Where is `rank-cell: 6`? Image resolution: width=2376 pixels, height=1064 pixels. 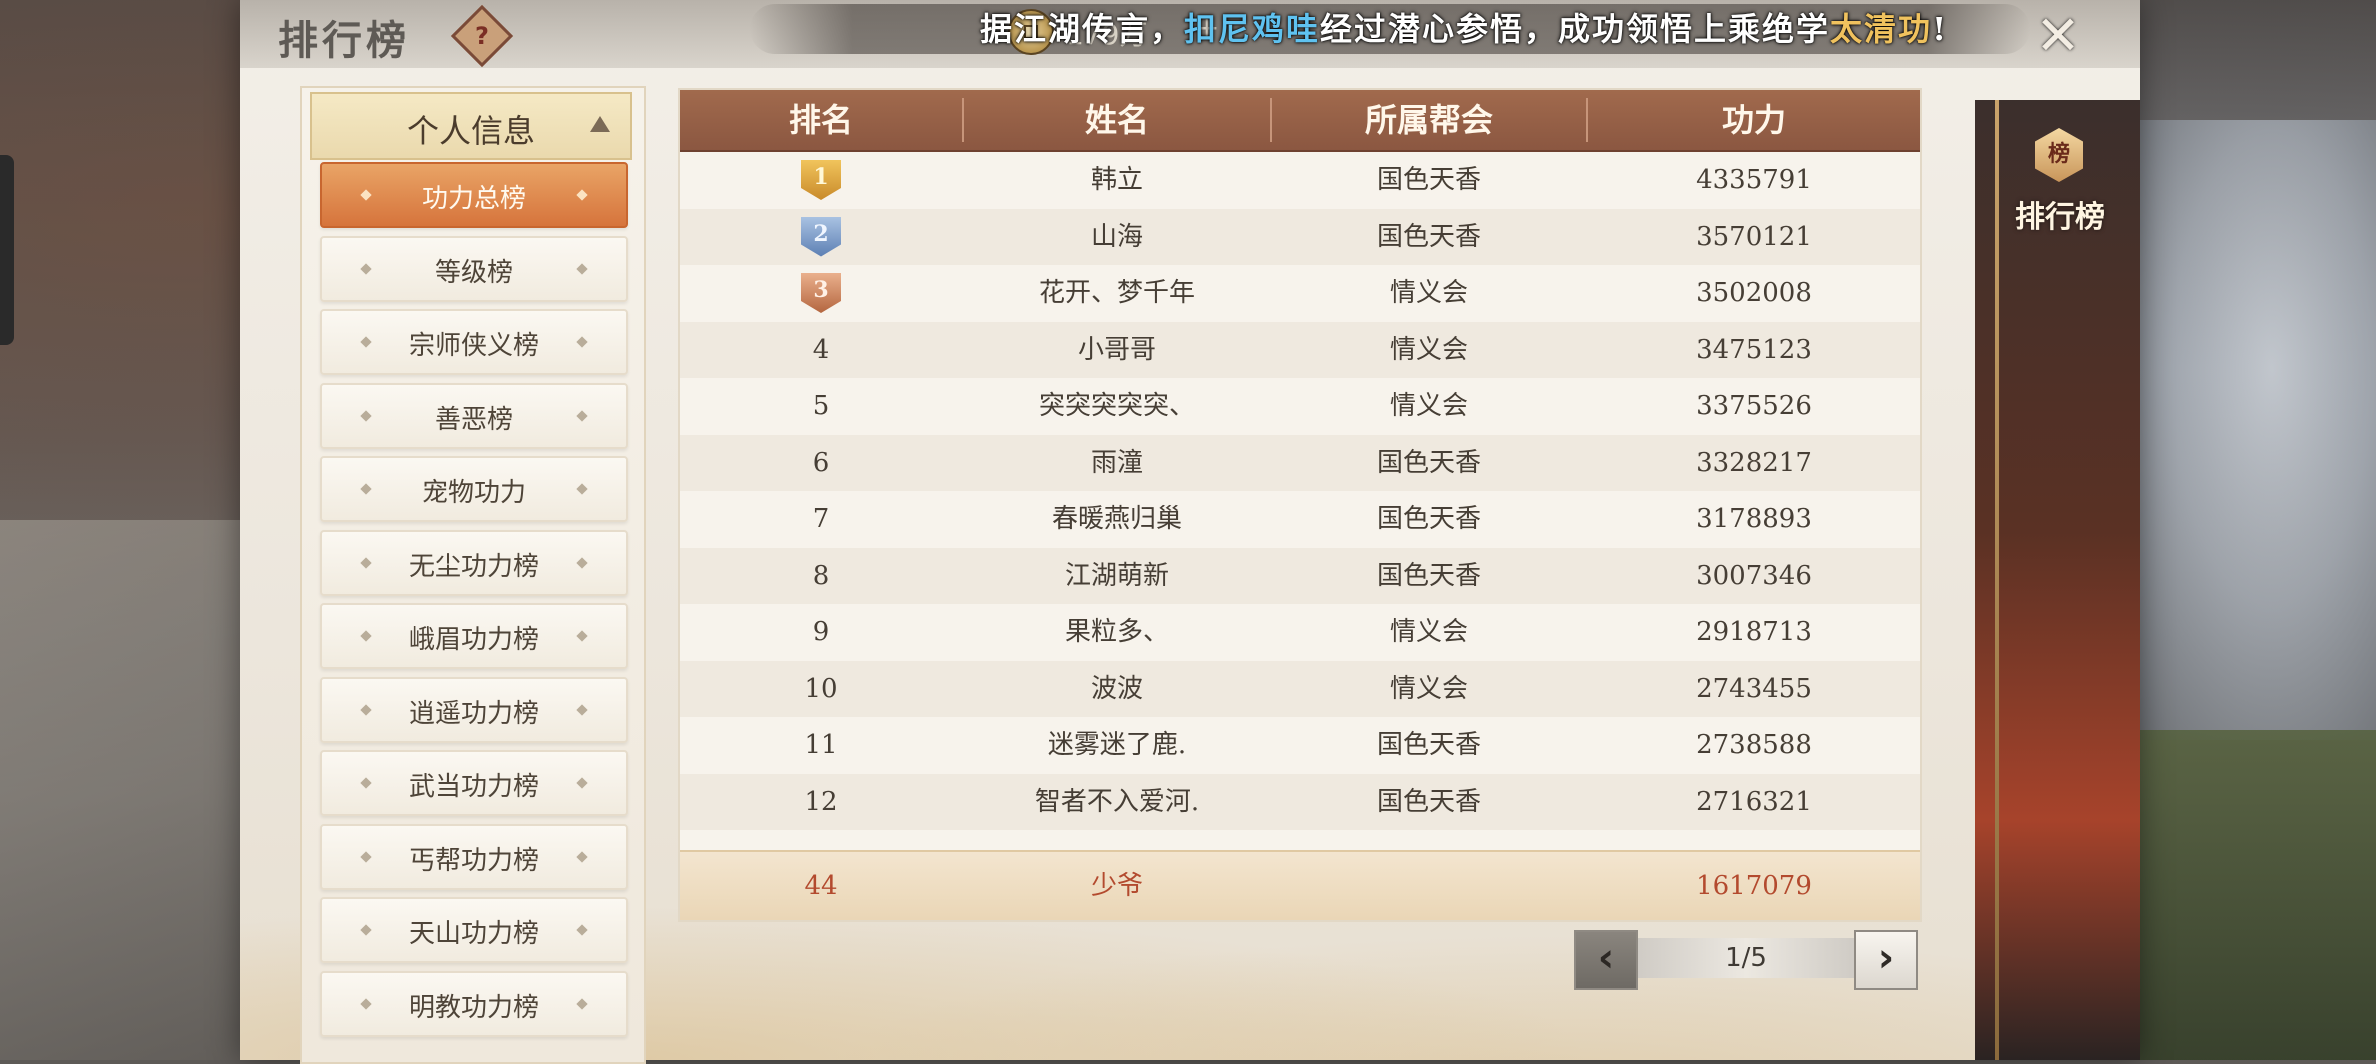
rank-cell: 6 is located at coordinates (821, 462).